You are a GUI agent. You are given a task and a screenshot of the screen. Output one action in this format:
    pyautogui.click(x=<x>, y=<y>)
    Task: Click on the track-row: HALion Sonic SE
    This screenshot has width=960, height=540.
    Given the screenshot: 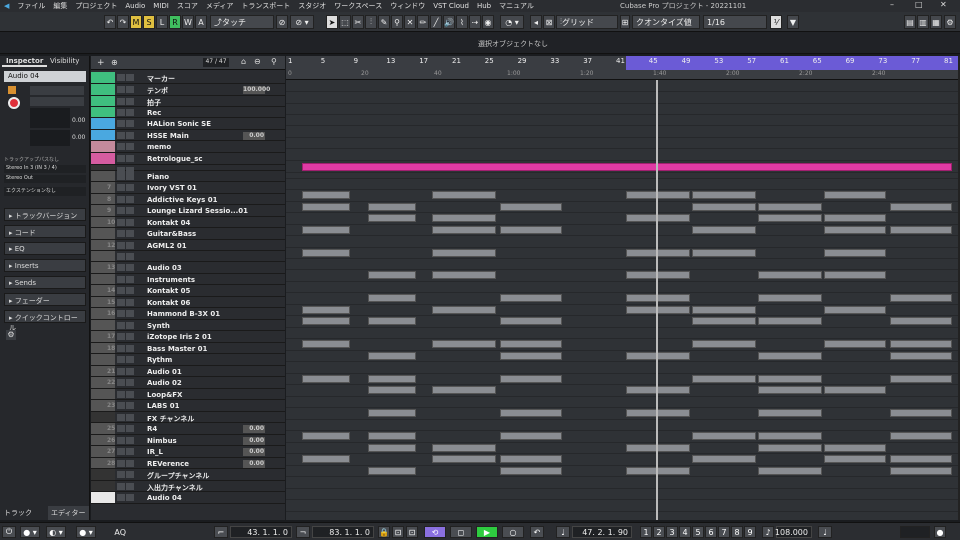 What is the action you would take?
    pyautogui.click(x=188, y=124)
    